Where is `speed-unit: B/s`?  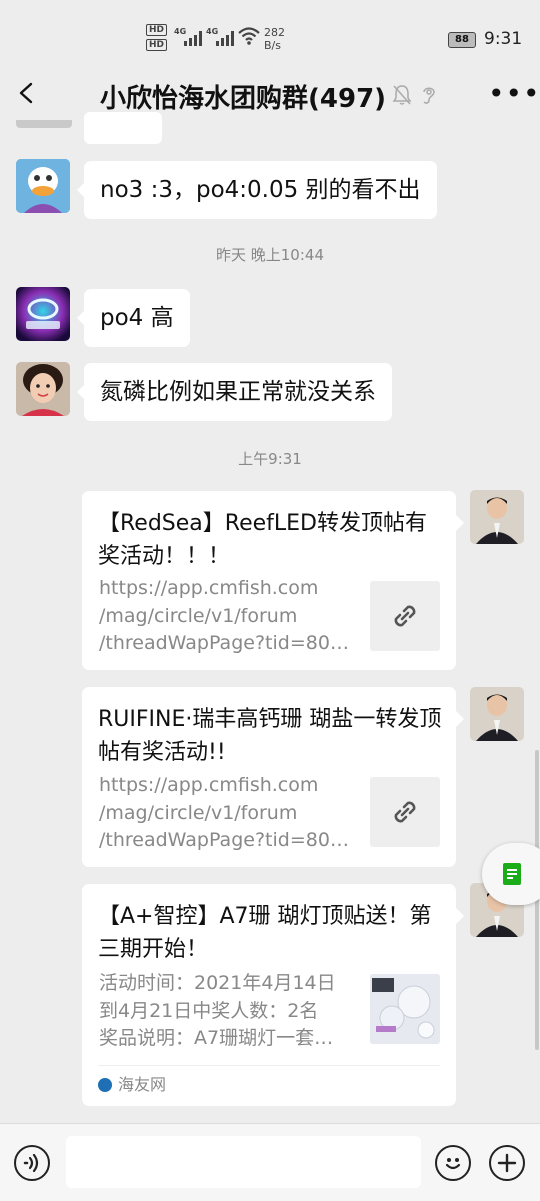 speed-unit: B/s is located at coordinates (272, 45).